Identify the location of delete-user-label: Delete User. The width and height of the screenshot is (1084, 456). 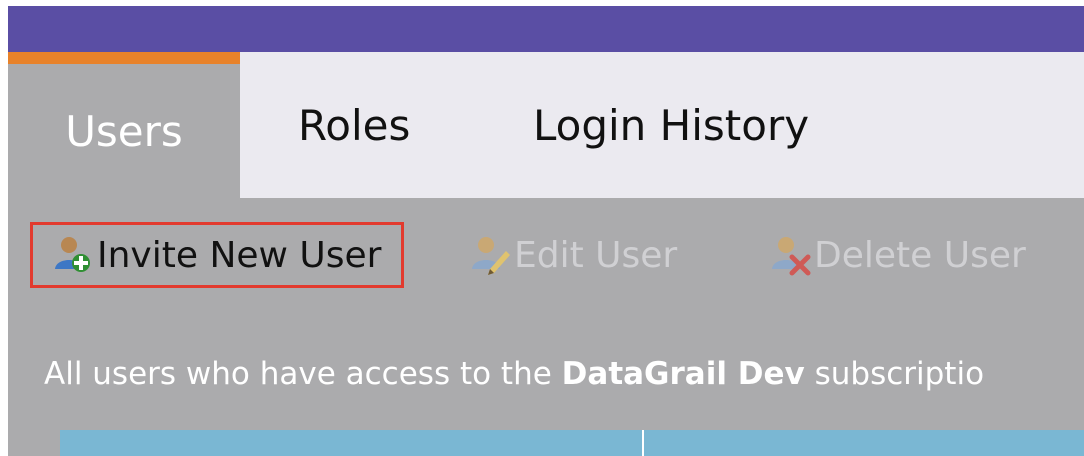
(920, 255).